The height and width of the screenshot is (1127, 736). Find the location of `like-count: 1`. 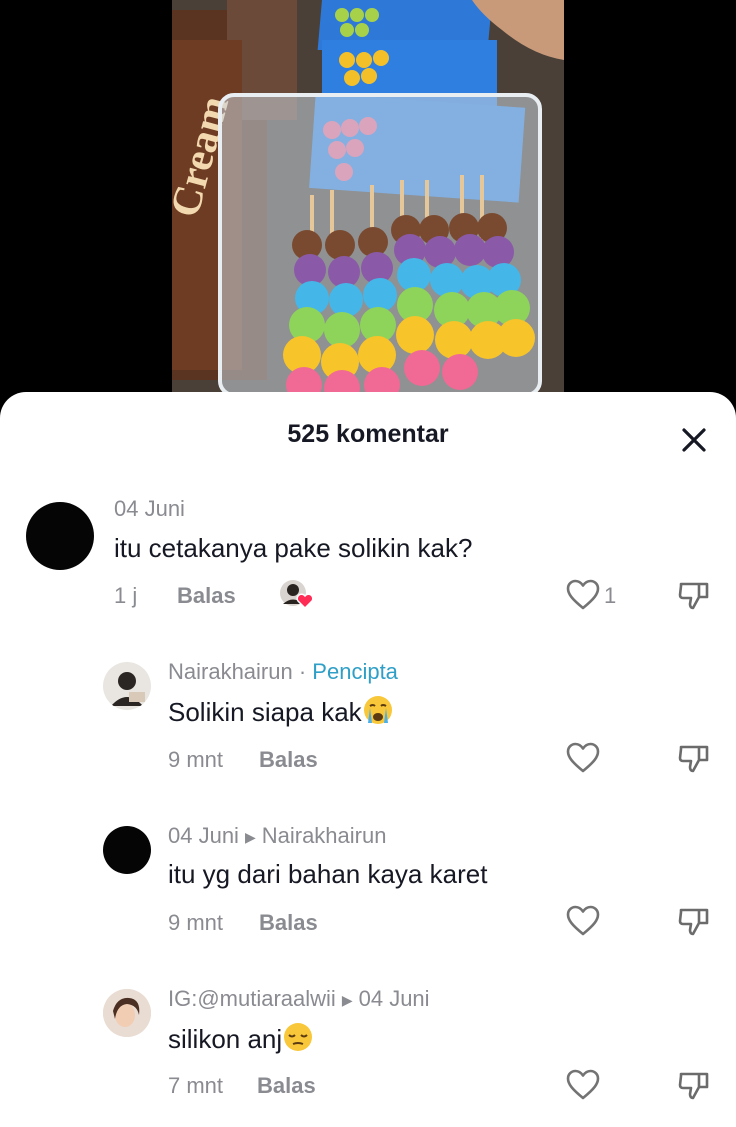

like-count: 1 is located at coordinates (610, 595).